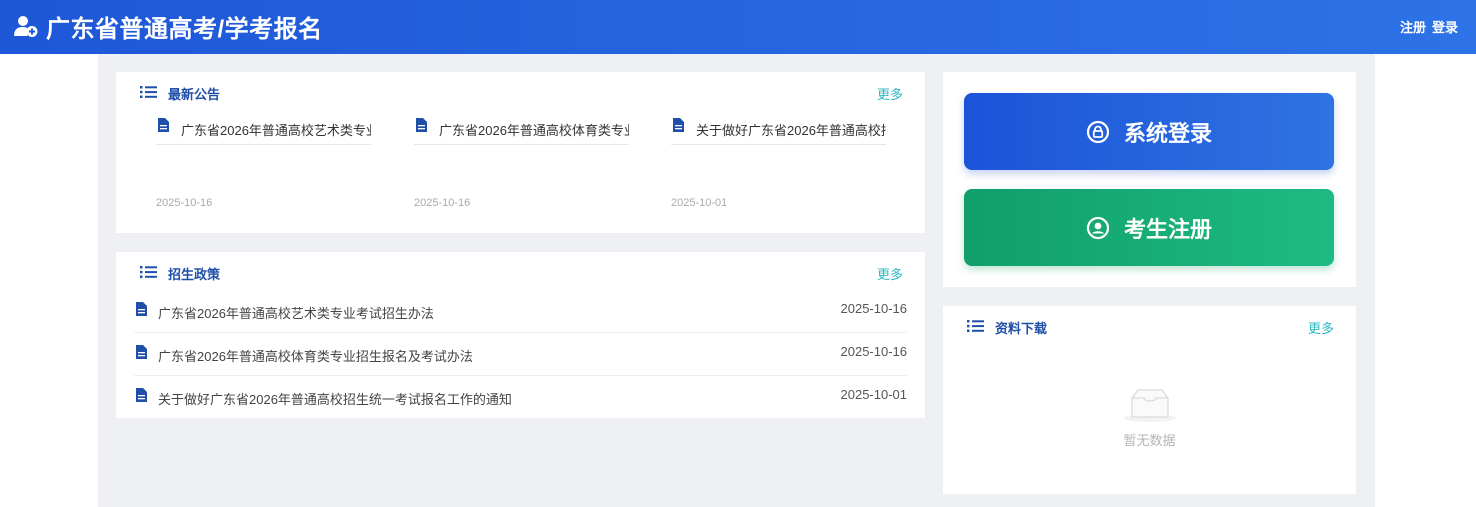 Image resolution: width=1476 pixels, height=507 pixels. Describe the element at coordinates (778, 166) in the screenshot. I see `announcement-item: 关于做好广东省2026年普通高校招 2025-10-01` at that location.